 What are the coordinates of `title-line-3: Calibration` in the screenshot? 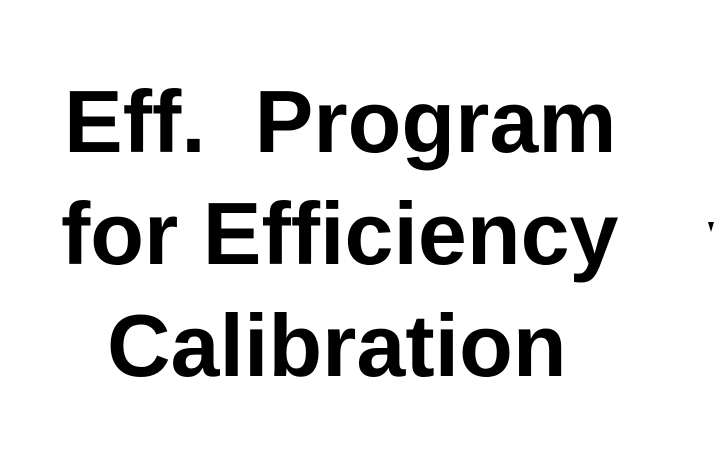 It's located at (337, 345).